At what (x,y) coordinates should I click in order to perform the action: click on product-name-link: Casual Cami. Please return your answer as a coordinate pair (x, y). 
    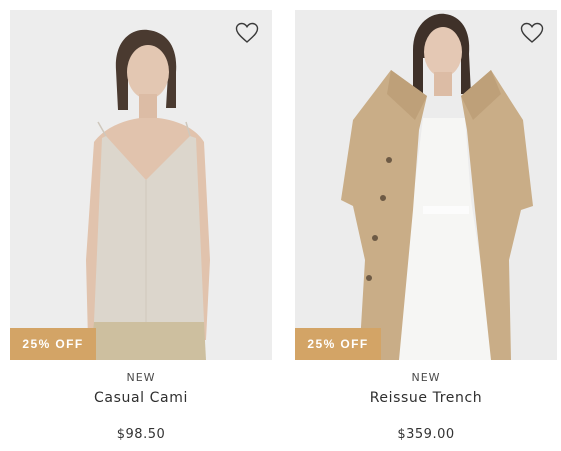
    Looking at the image, I should click on (141, 398).